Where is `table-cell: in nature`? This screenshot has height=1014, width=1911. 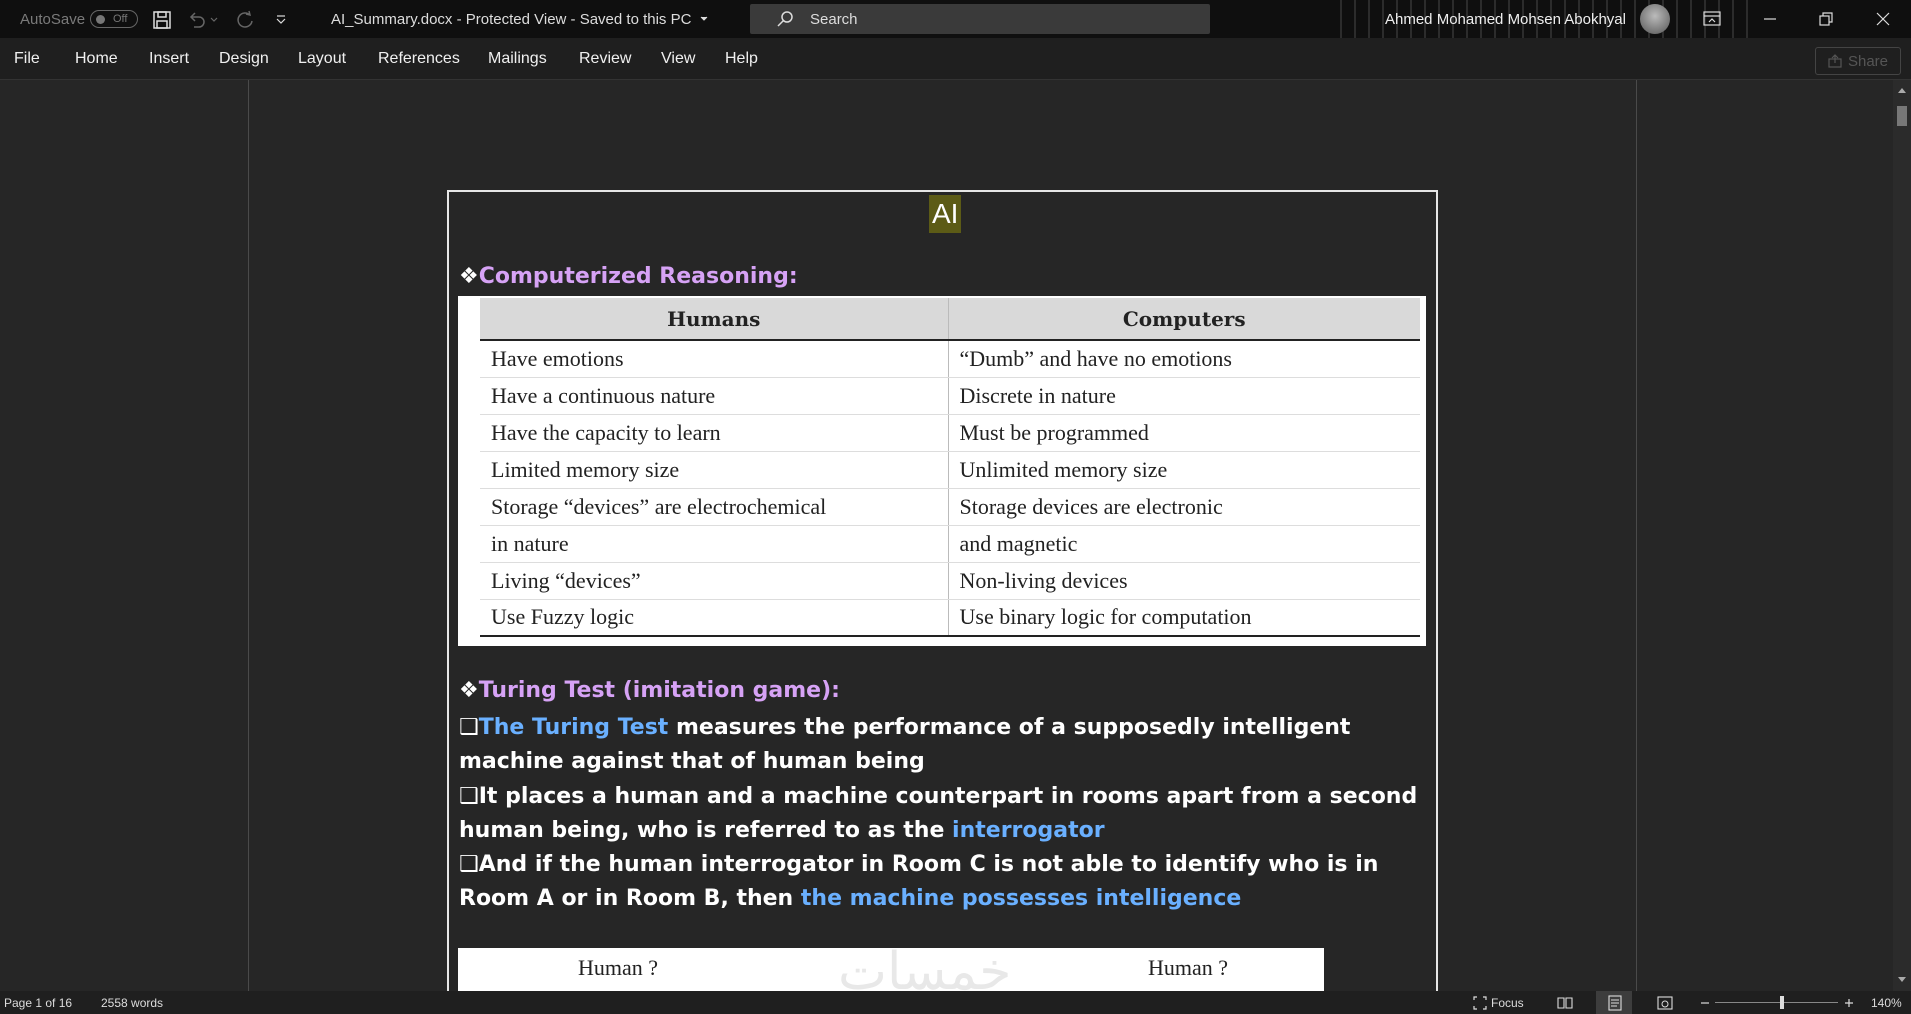
table-cell: in nature is located at coordinates (714, 544).